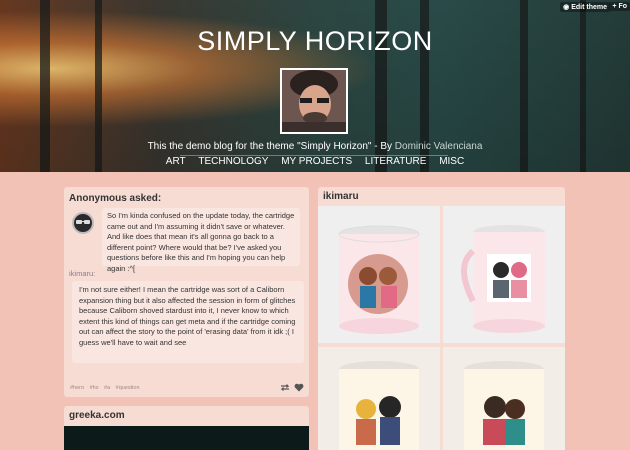 The width and height of the screenshot is (630, 450). Describe the element at coordinates (439, 146) in the screenshot. I see `author-link: Dominic Valenciana` at that location.